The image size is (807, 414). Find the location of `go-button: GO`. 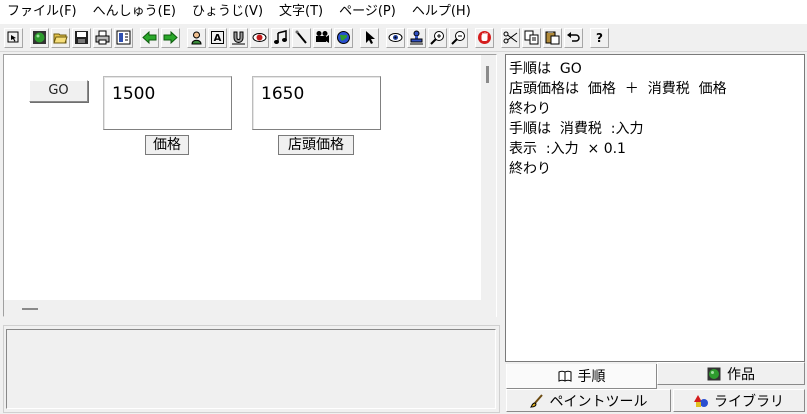

go-button: GO is located at coordinates (58, 91).